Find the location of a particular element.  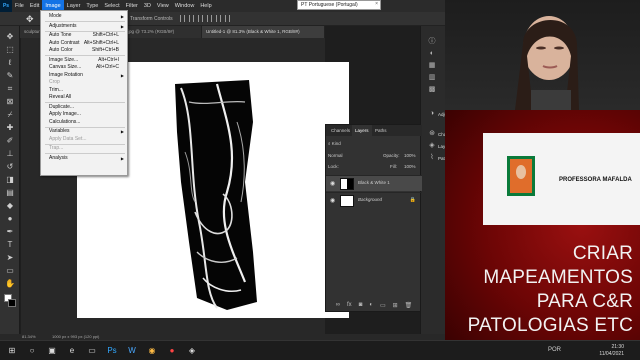

path-select-icon: ➤ is located at coordinates (10, 258).